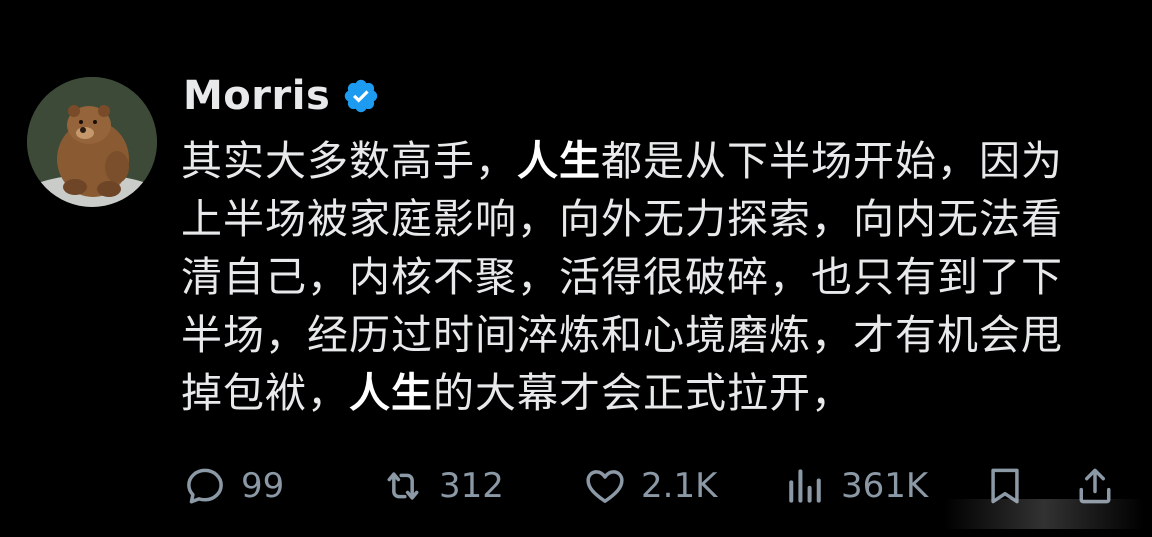 This screenshot has width=1152, height=537. I want to click on text-segment: 其实大多数高手，, so click(349, 161).